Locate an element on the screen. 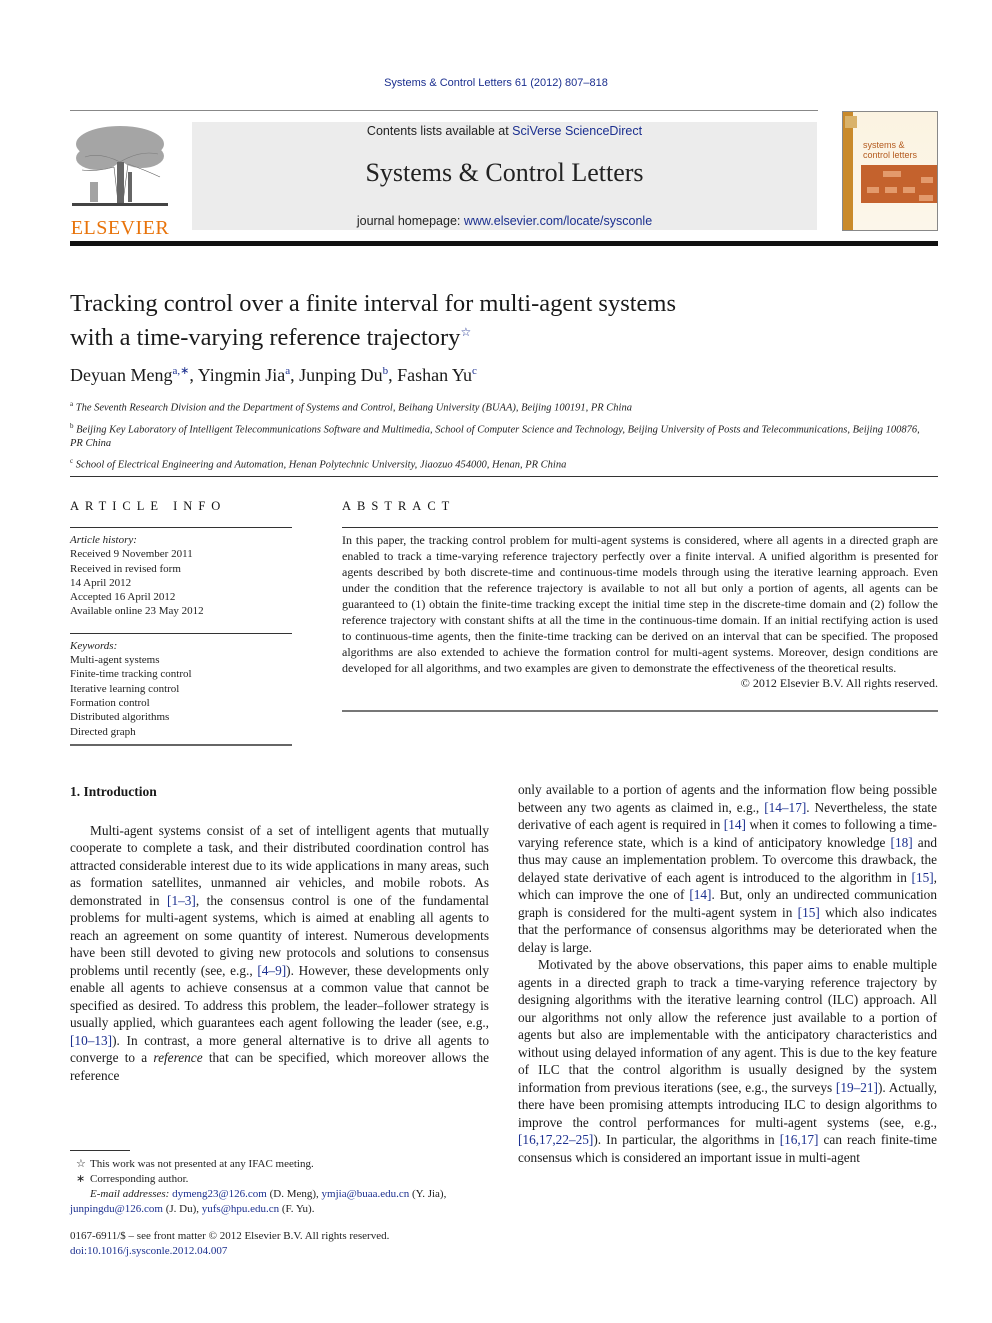  email-link: dymeng23@126.com is located at coordinates (219, 1194).